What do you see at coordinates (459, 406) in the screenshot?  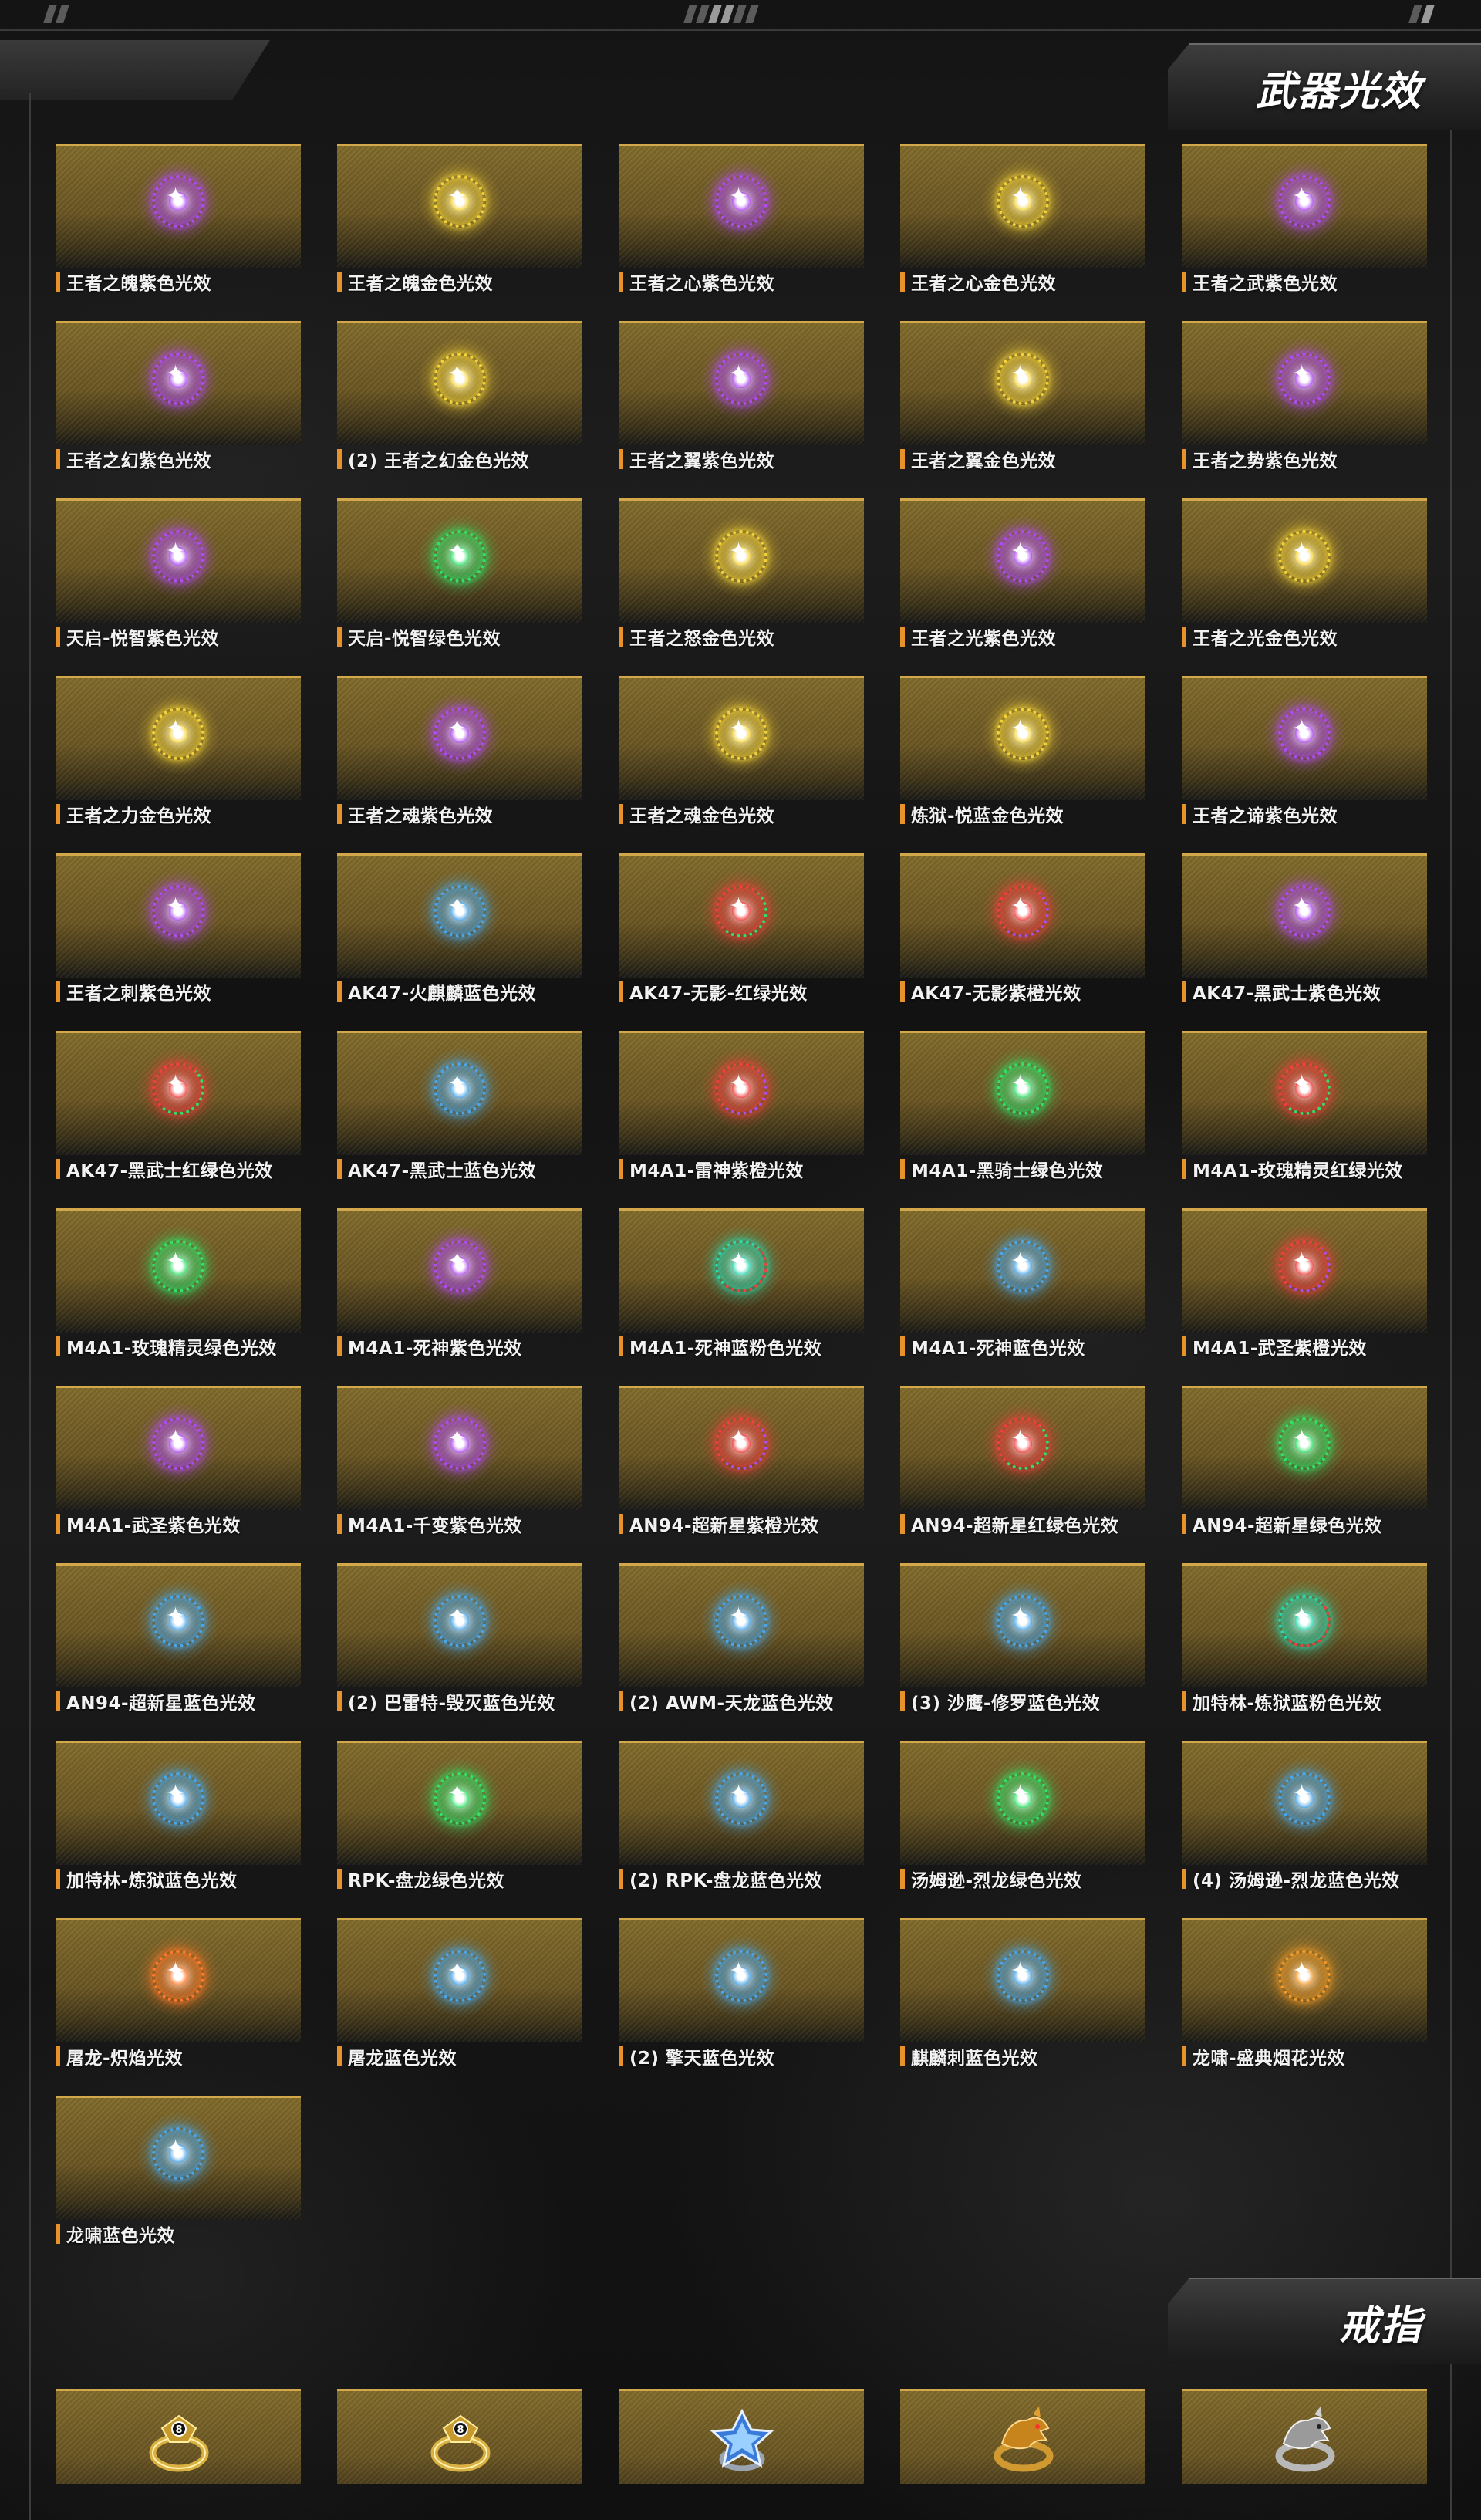 I see `effect-card: (2) 王者之幻金色光效` at bounding box center [459, 406].